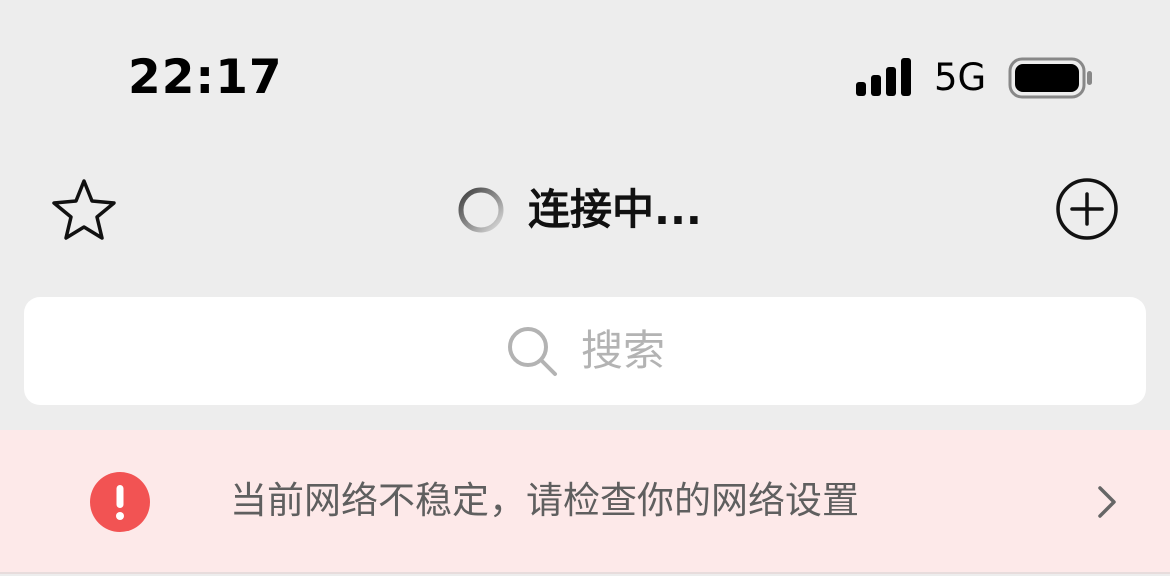 The width and height of the screenshot is (1170, 576). What do you see at coordinates (84, 209) in the screenshot?
I see `star-icon` at bounding box center [84, 209].